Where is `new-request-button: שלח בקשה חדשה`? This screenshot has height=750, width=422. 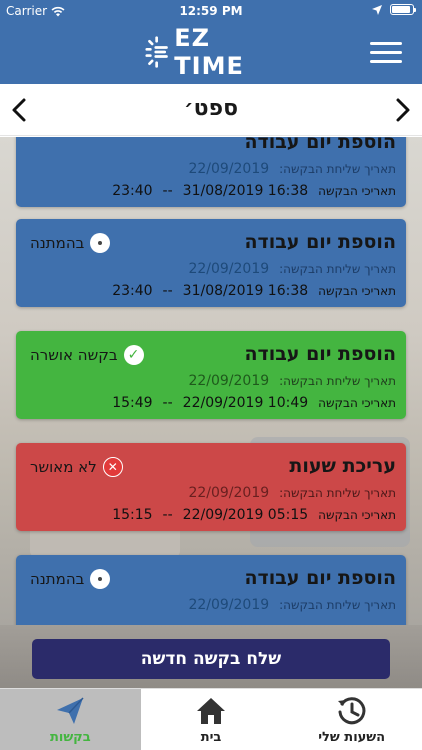
new-request-button: שלח בקשה חדשה is located at coordinates (211, 659).